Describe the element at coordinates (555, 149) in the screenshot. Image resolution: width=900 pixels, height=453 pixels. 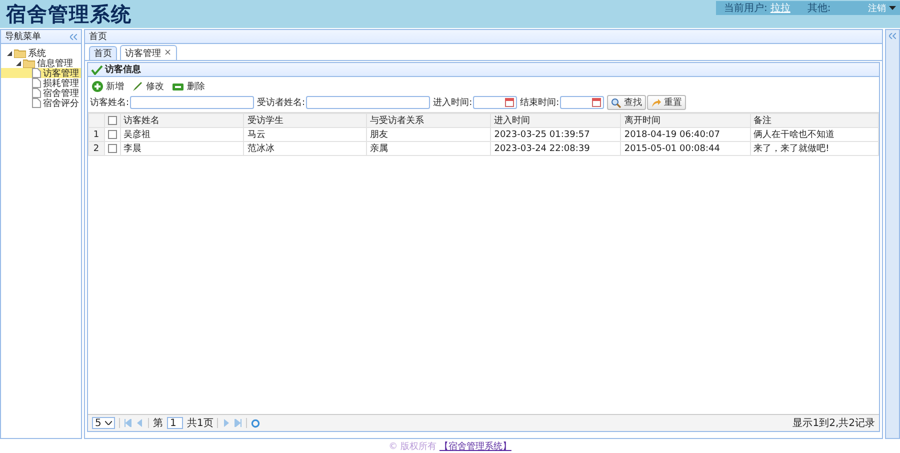
I see `table-cell: 2023-03-24 22:08:39` at that location.